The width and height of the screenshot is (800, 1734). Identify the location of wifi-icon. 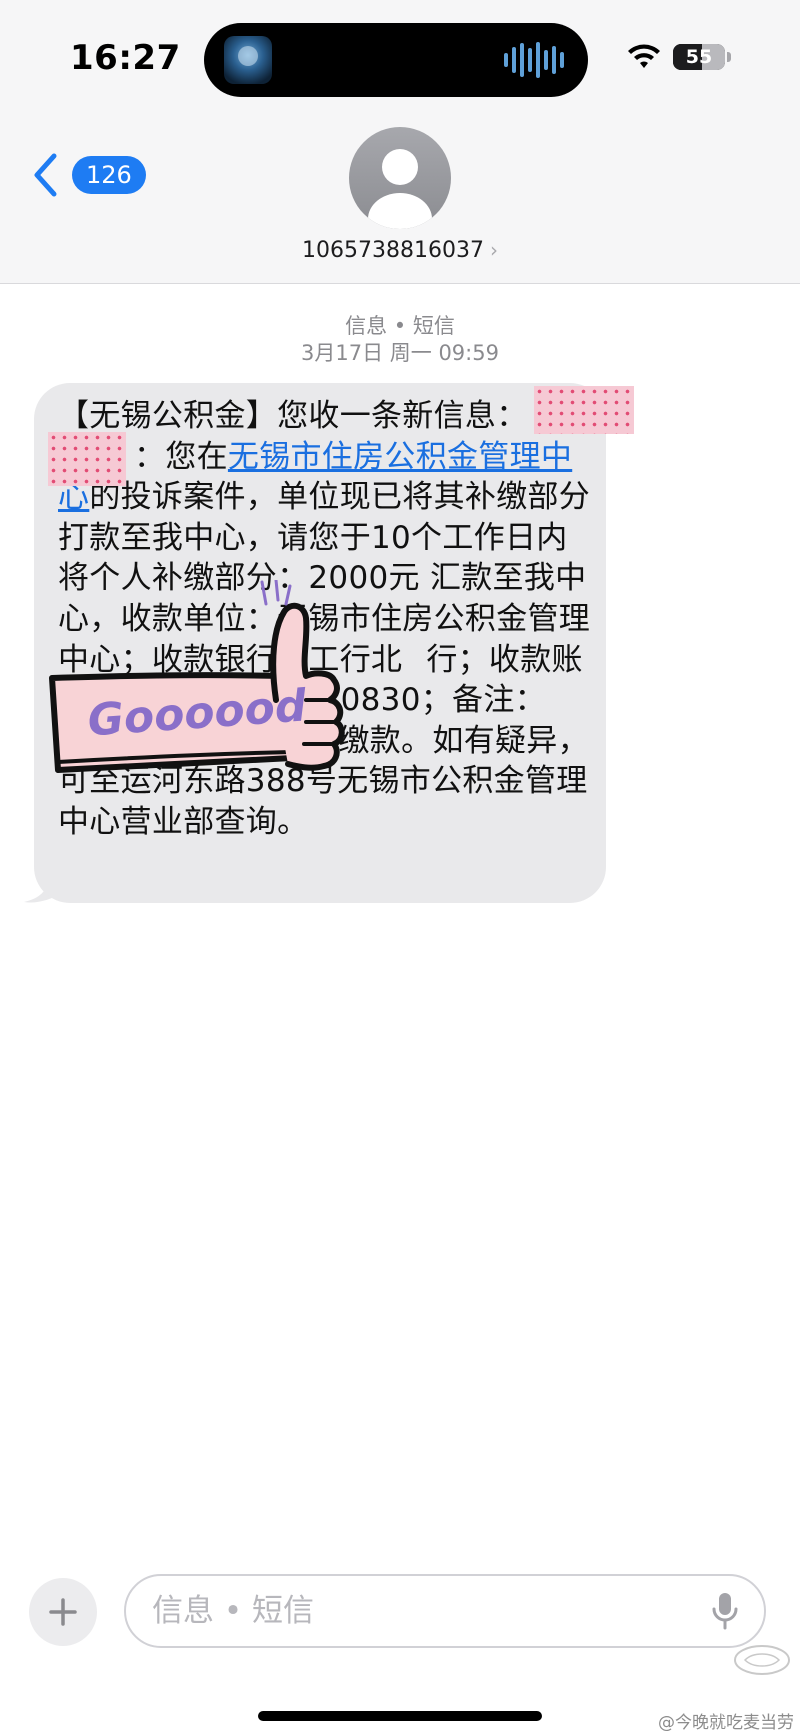
(644, 56).